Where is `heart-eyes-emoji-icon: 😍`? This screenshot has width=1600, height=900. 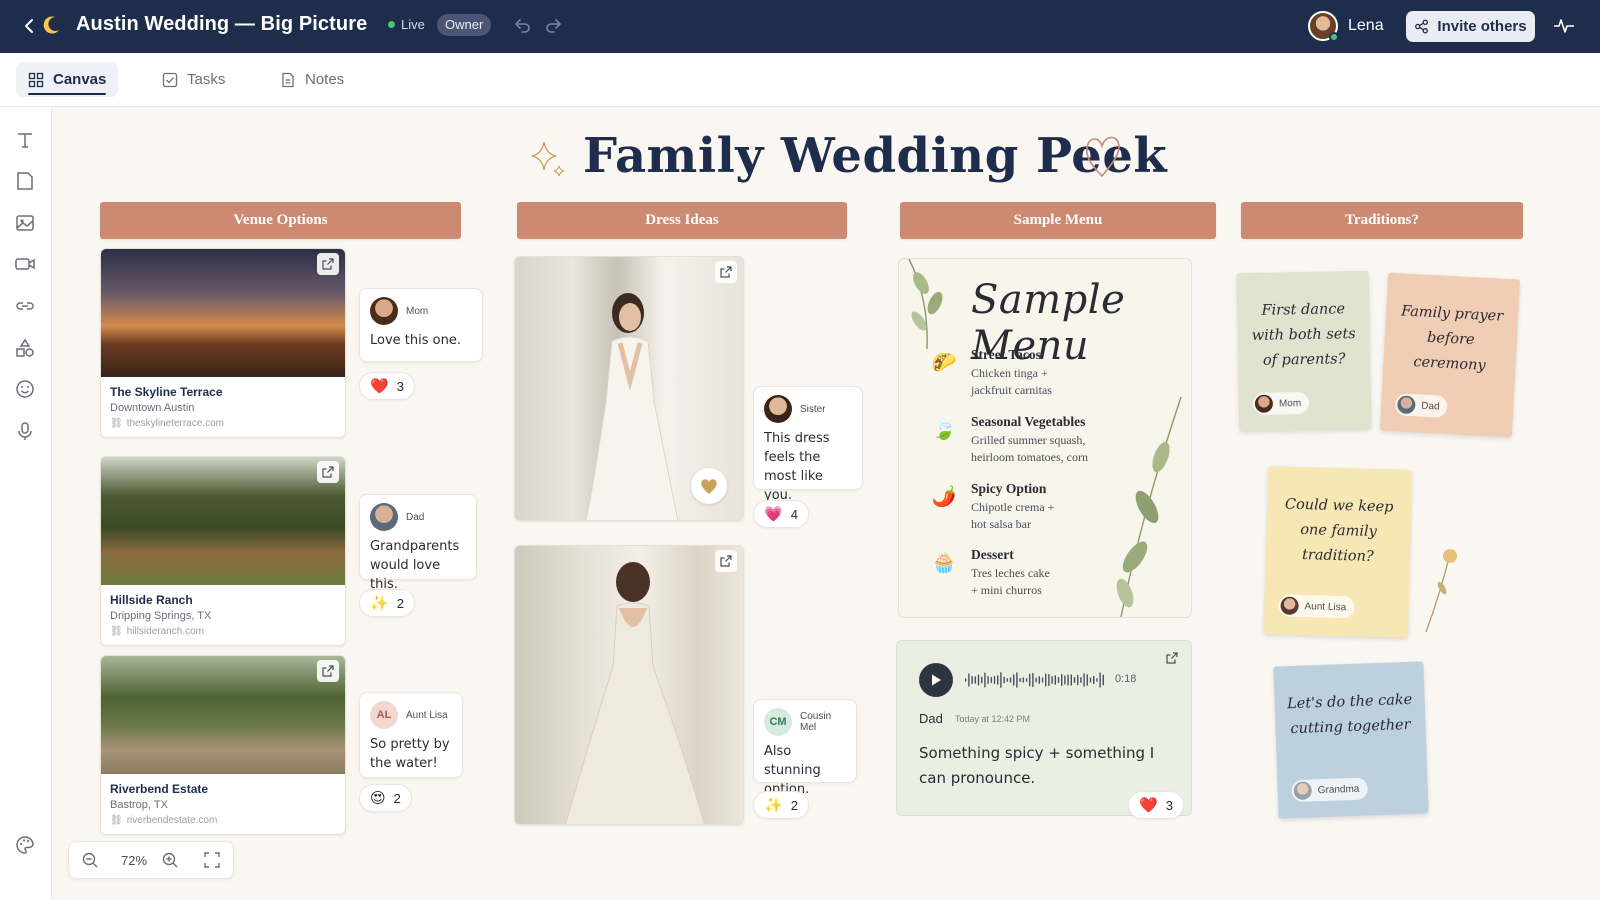
heart-eyes-emoji-icon: 😍 is located at coordinates (378, 798).